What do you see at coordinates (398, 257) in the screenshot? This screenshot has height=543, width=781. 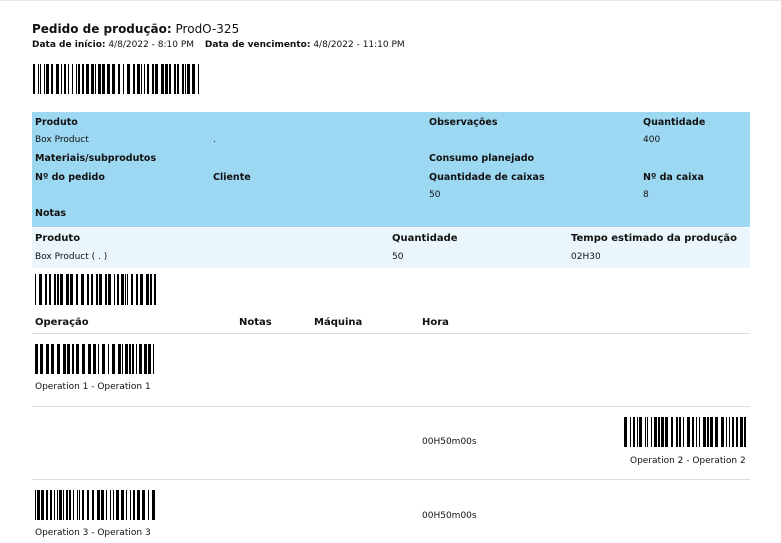 I see `summary-quantity-value: 50` at bounding box center [398, 257].